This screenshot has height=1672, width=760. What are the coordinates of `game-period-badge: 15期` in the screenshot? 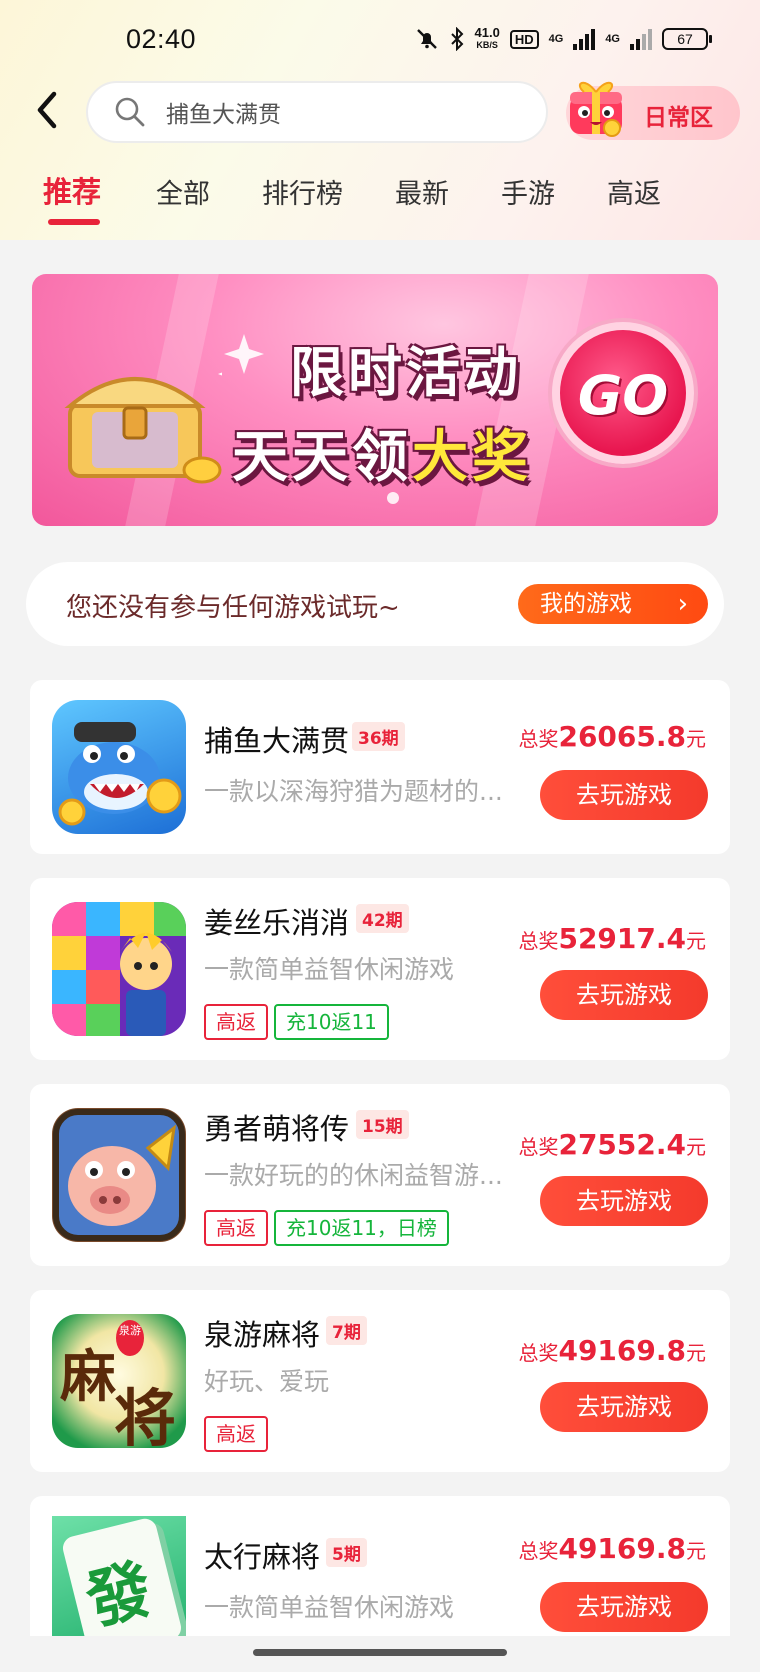 It's located at (382, 1124).